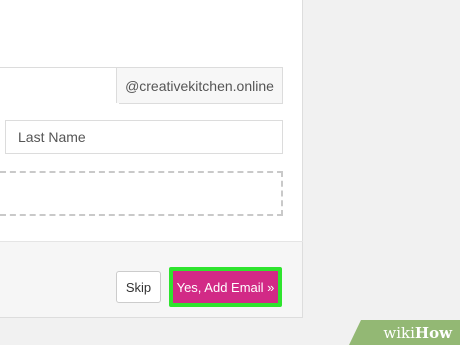  I want to click on skip-button: Skip, so click(138, 287).